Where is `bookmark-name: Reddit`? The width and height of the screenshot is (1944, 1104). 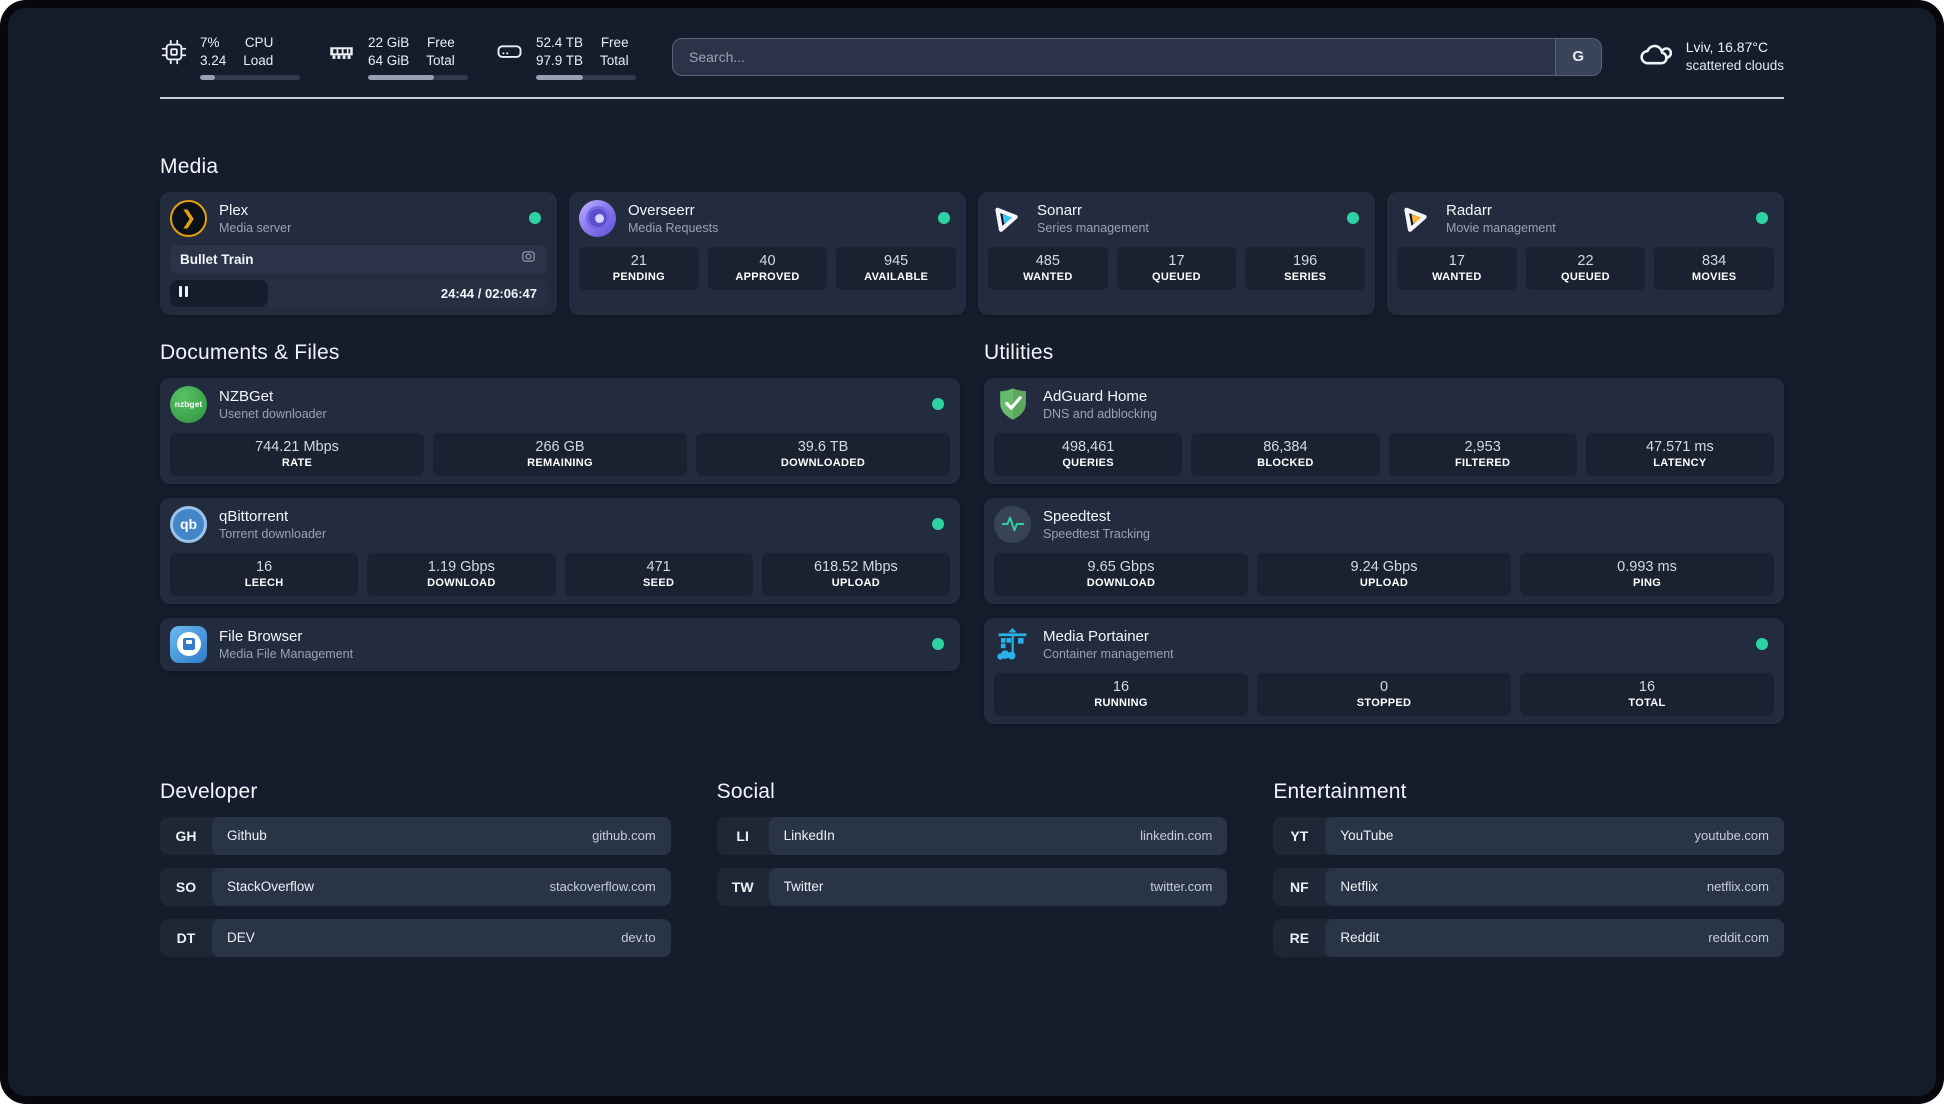
bookmark-name: Reddit is located at coordinates (1360, 938).